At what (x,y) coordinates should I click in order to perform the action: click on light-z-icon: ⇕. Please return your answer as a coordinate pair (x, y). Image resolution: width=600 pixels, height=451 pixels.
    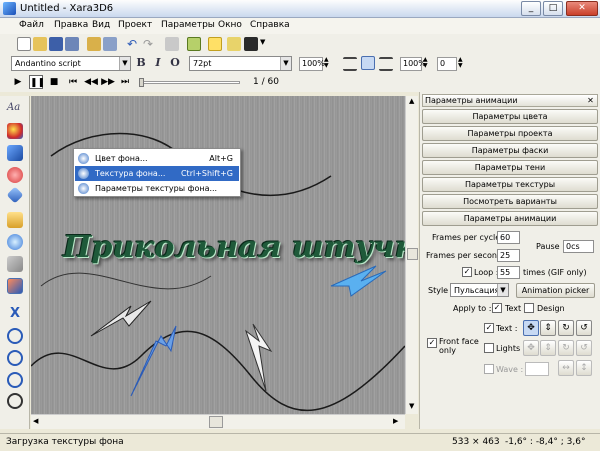
    Looking at the image, I should click on (548, 348).